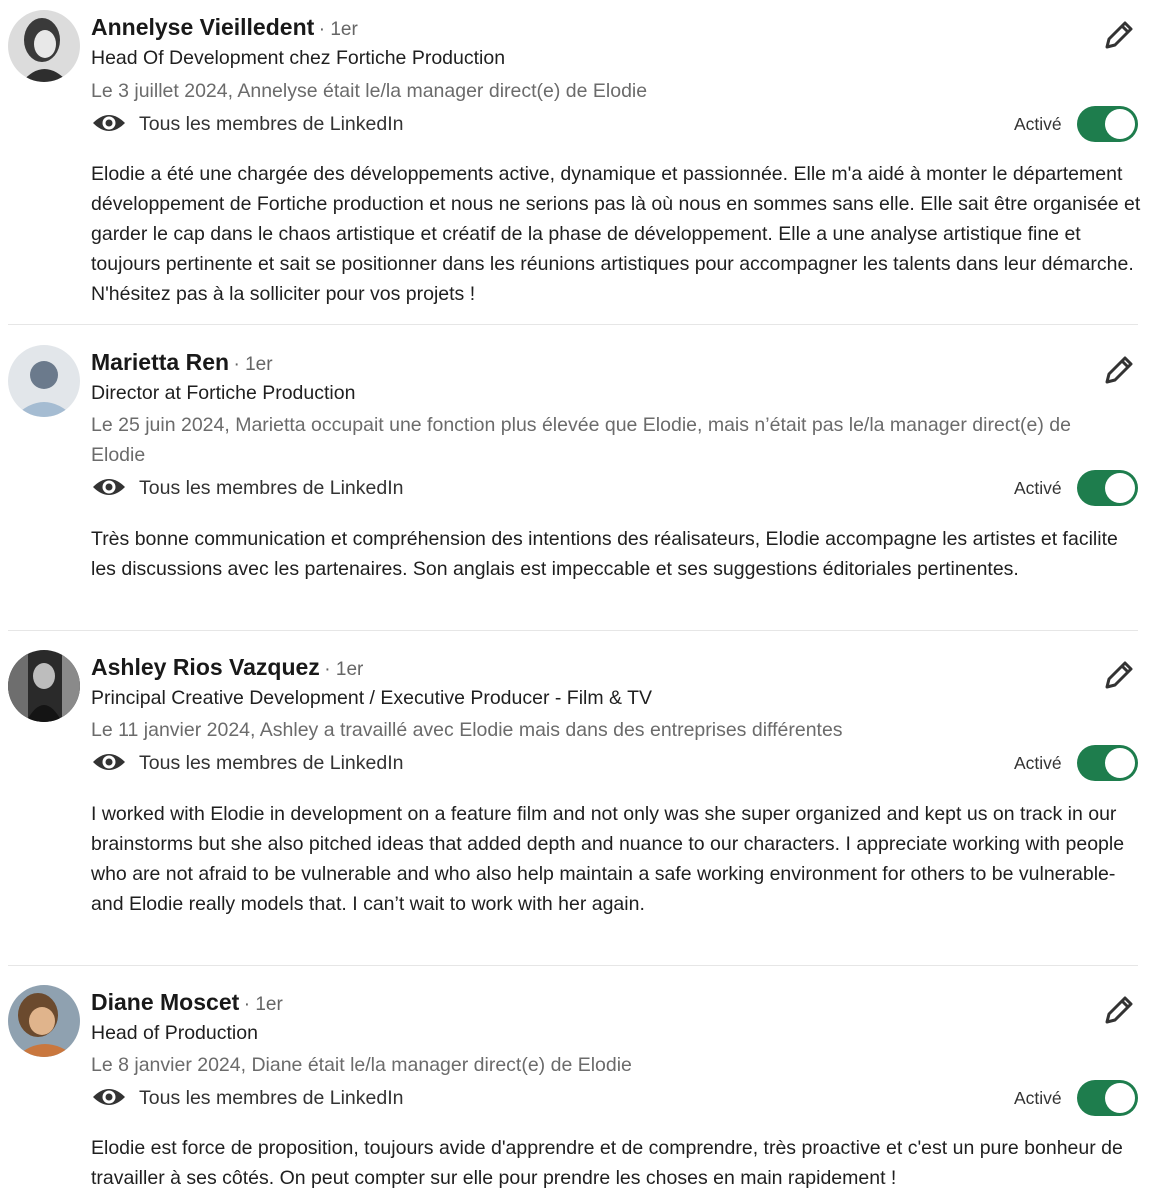 The width and height of the screenshot is (1157, 1200). I want to click on recommender-name: Annelyse Vieilledent, so click(202, 27).